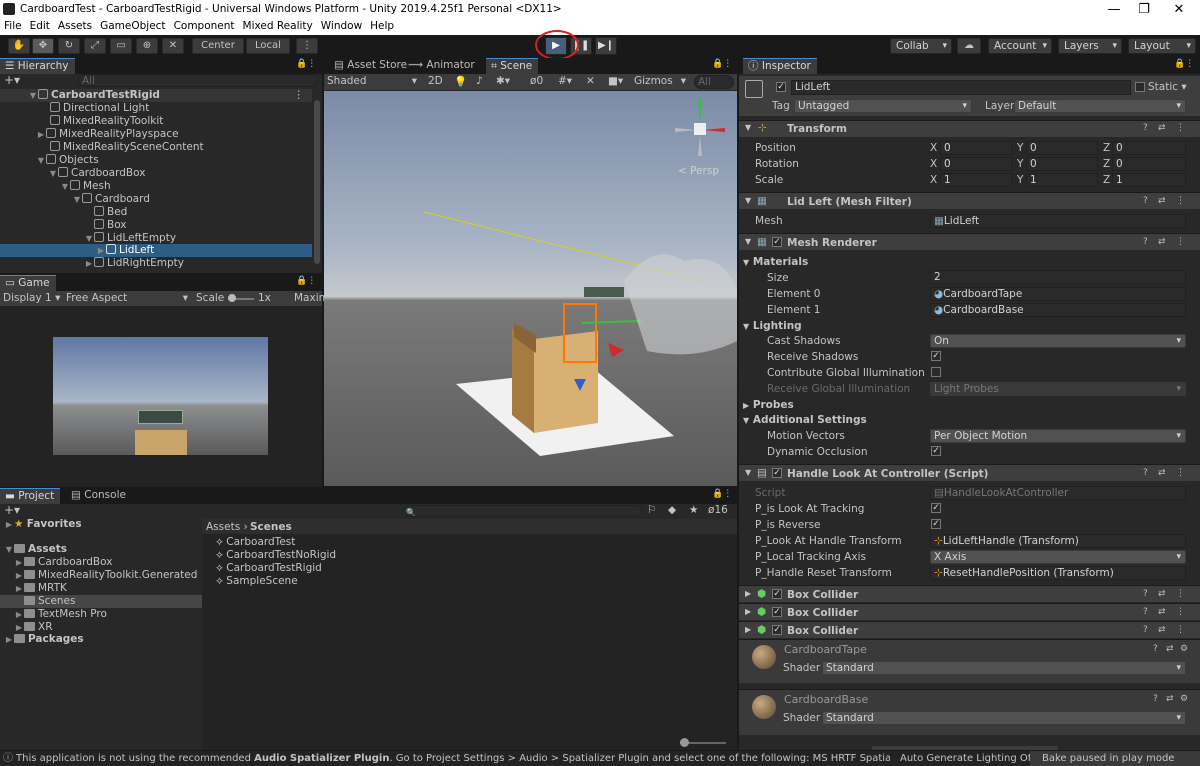 The height and width of the screenshot is (766, 1200). Describe the element at coordinates (1058, 310) in the screenshot. I see `element1-field: ◕CardboardBase` at that location.